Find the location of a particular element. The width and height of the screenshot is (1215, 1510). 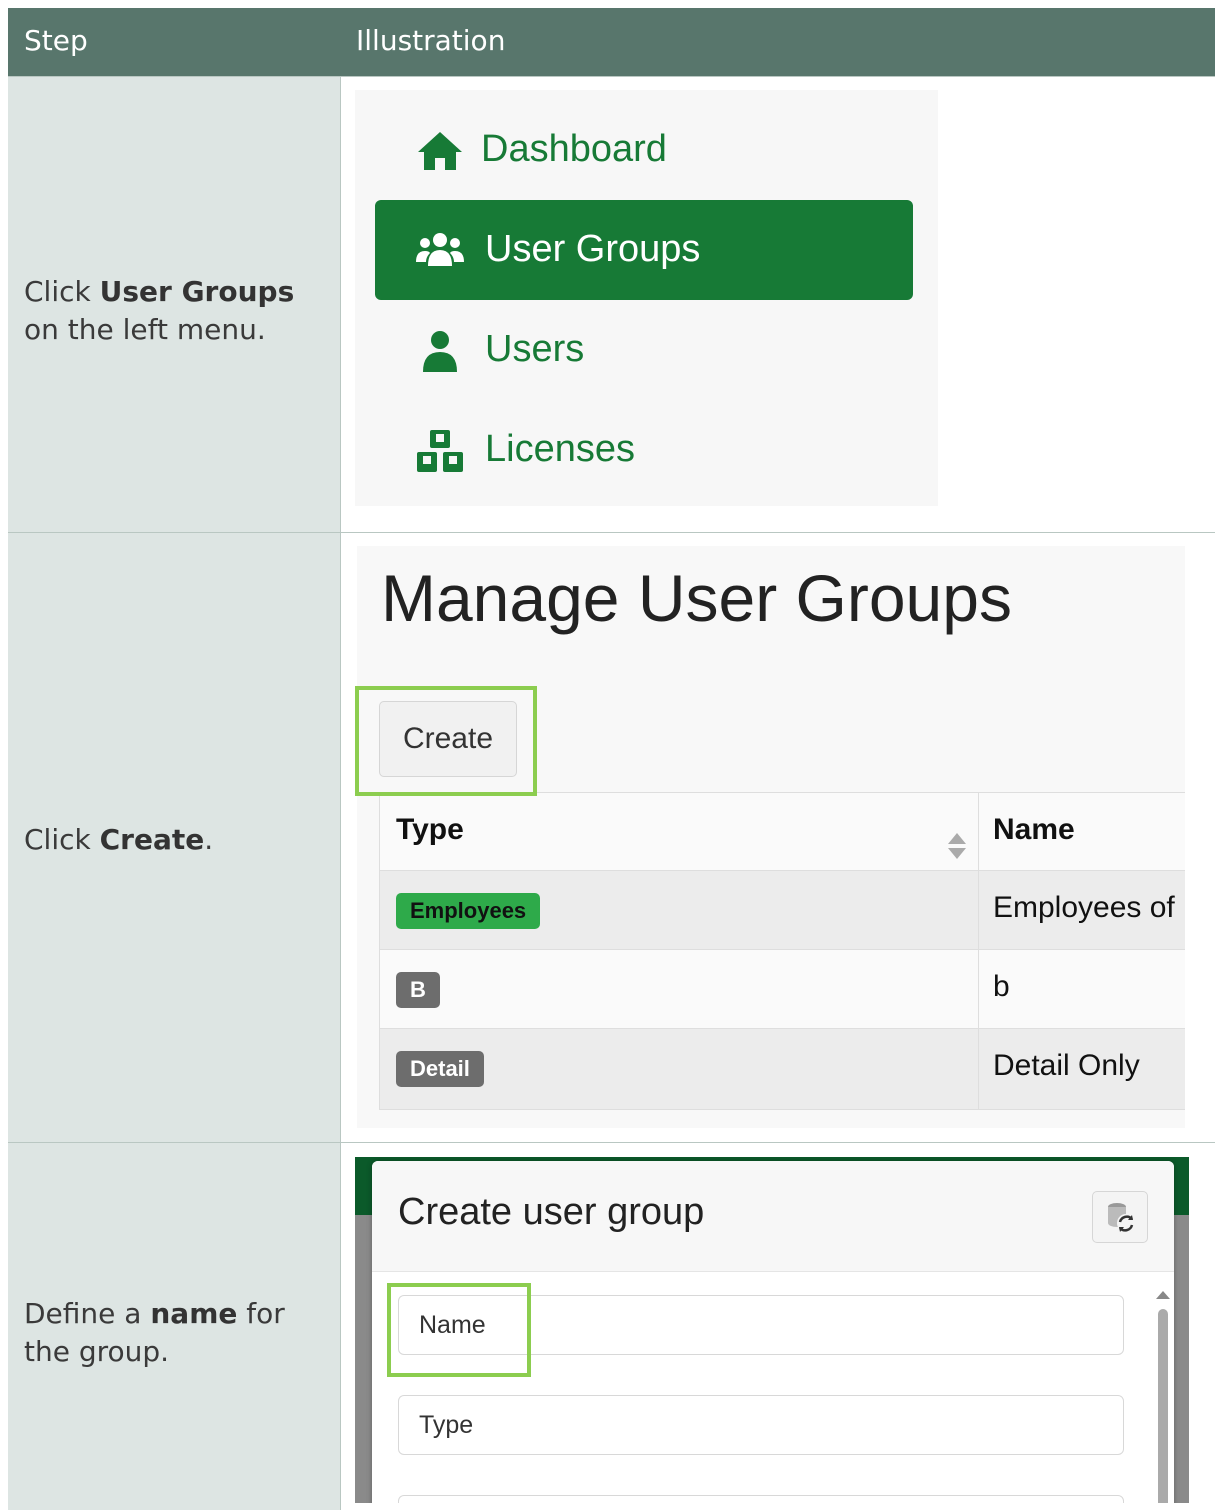

licenses-icon is located at coordinates (440, 451).